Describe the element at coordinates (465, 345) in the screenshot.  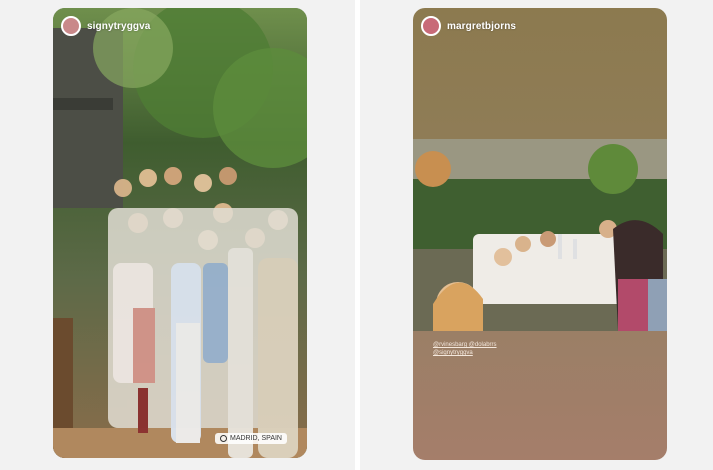
I see `mention-line-1: @rvinesbarg @dolabrrs` at that location.